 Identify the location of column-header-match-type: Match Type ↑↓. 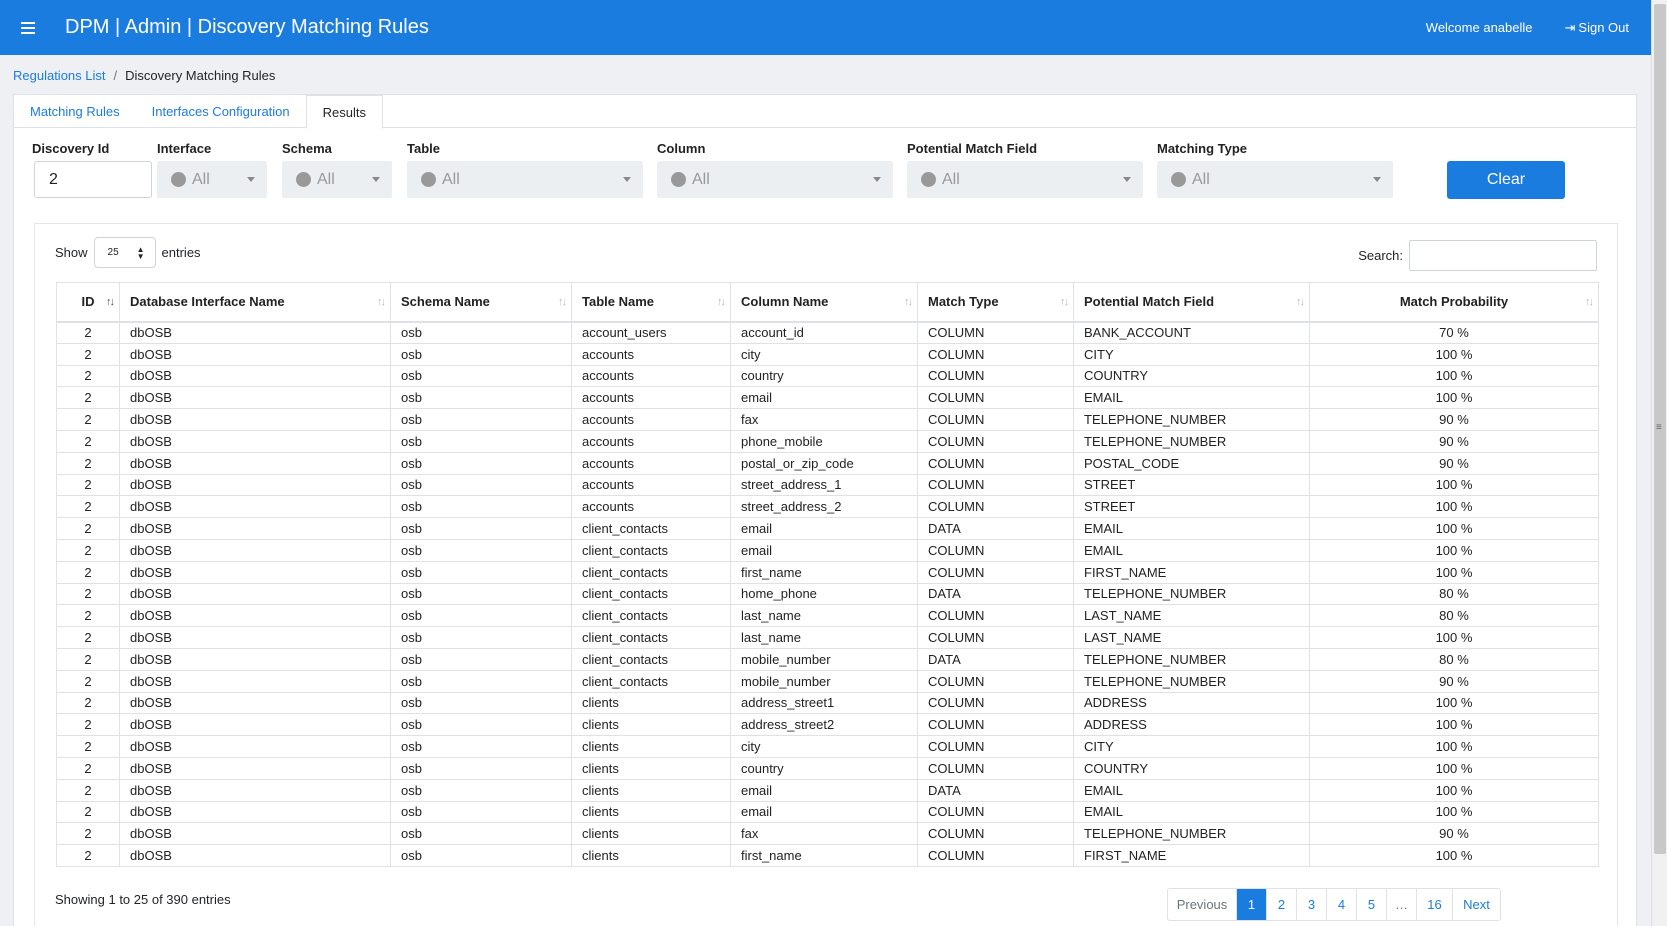
(995, 302).